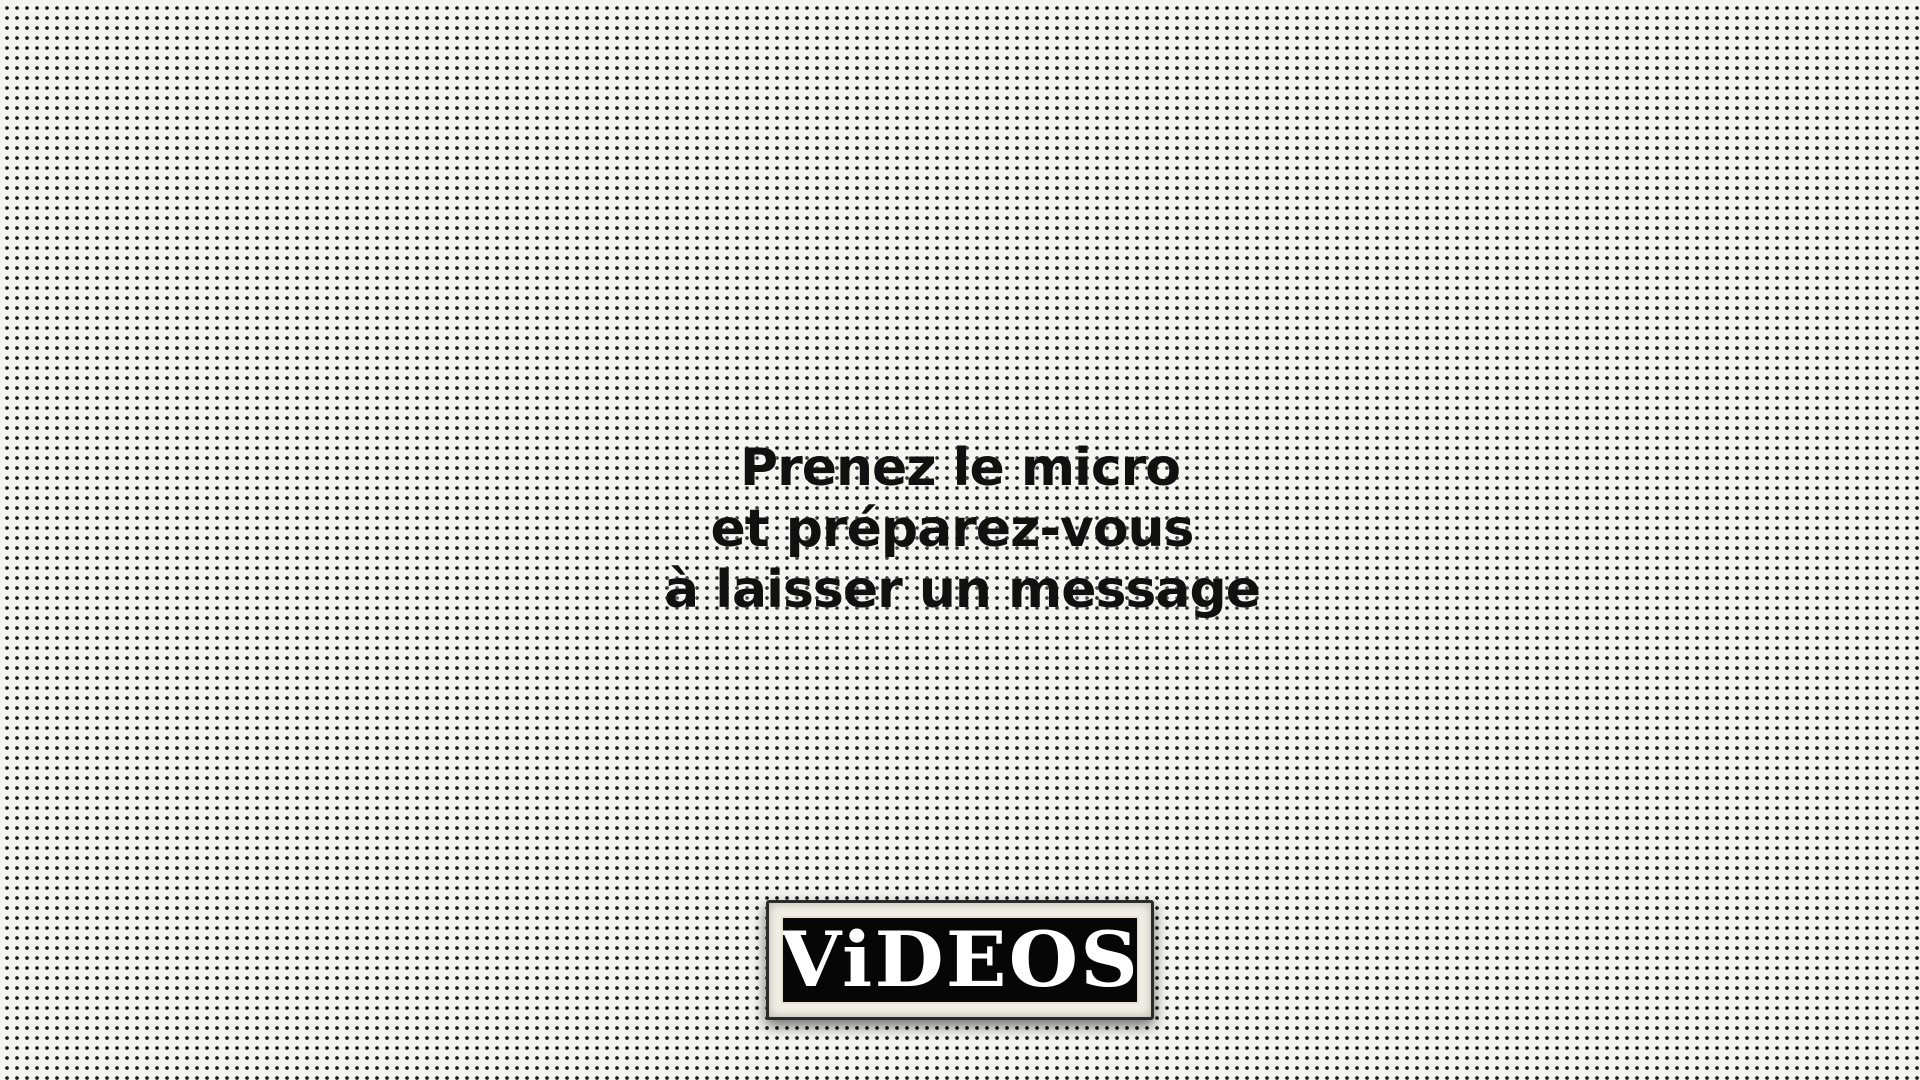 This screenshot has height=1080, width=1920. Describe the element at coordinates (952, 529) in the screenshot. I see `instruction-line-2: et préparez-vous` at that location.